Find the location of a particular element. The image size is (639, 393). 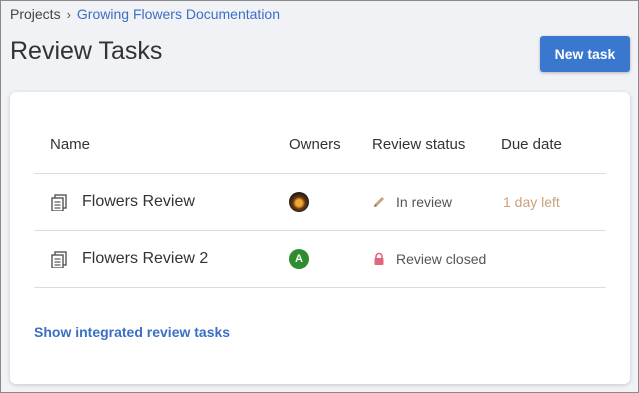

owners-cell: A is located at coordinates (299, 259).